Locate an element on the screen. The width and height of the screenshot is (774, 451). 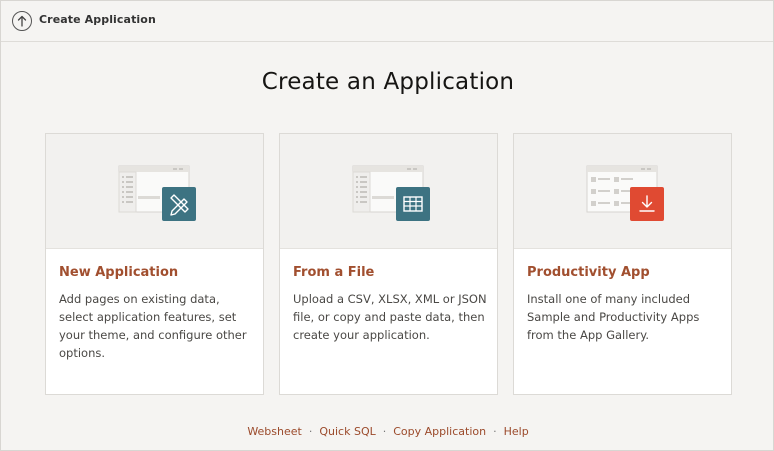
help-link: Help is located at coordinates (516, 431).